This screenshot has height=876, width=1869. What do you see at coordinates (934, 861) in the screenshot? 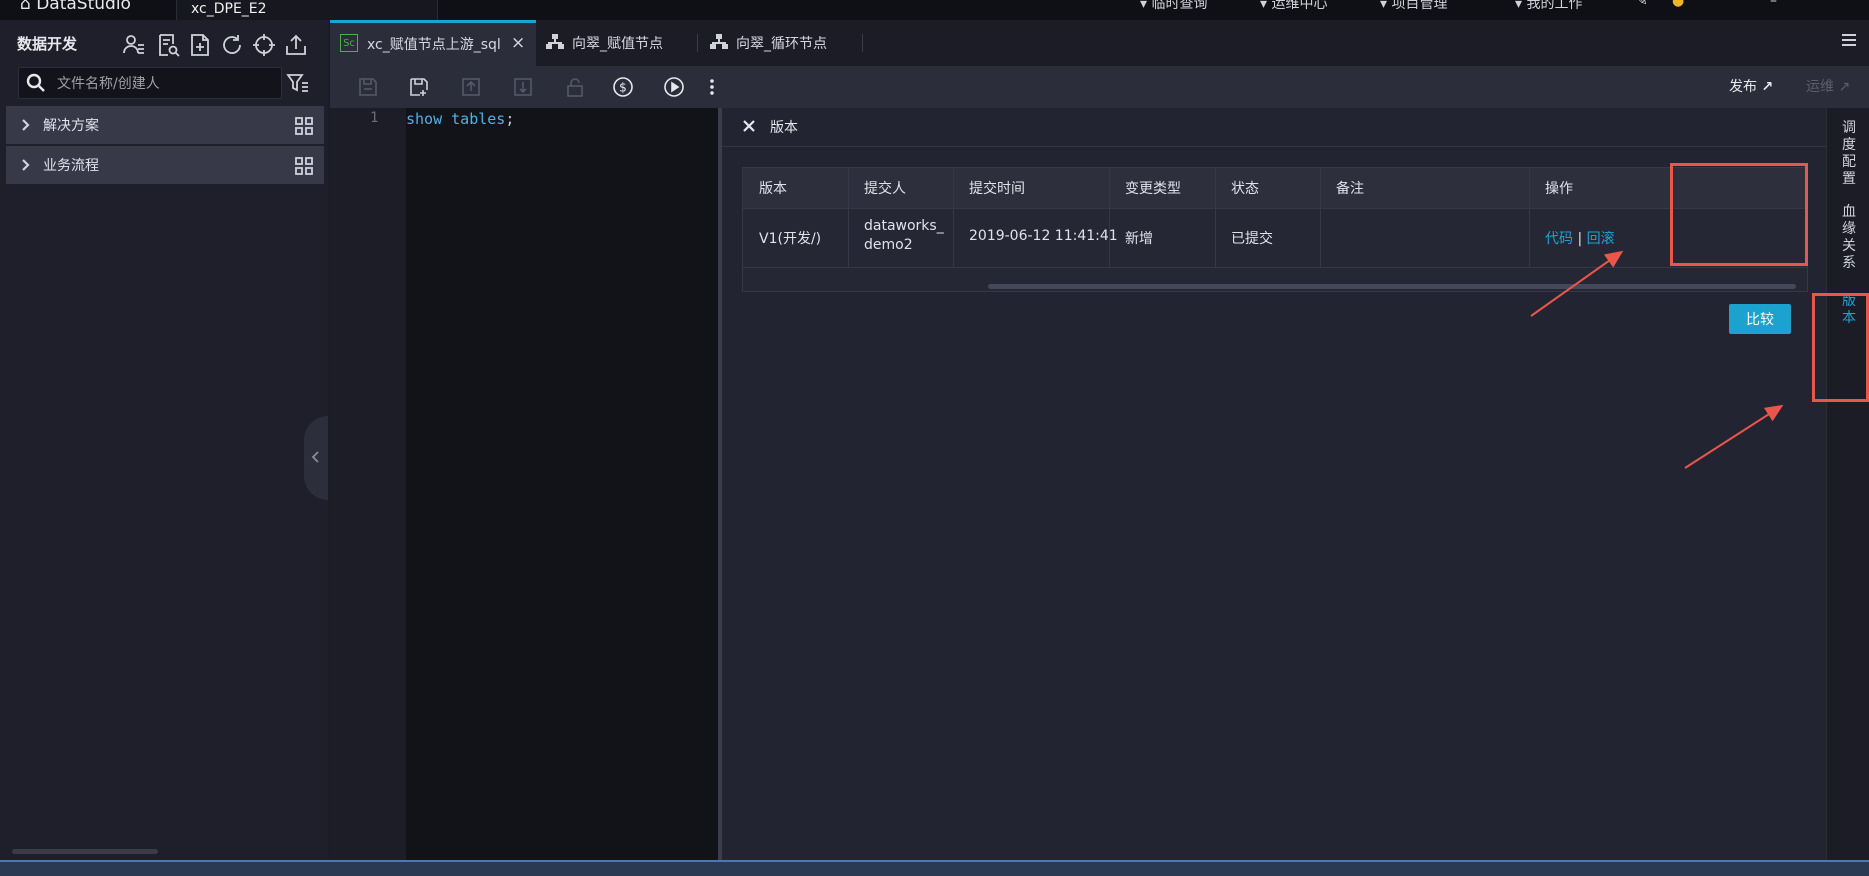
I see `taskbar-edge` at bounding box center [934, 861].